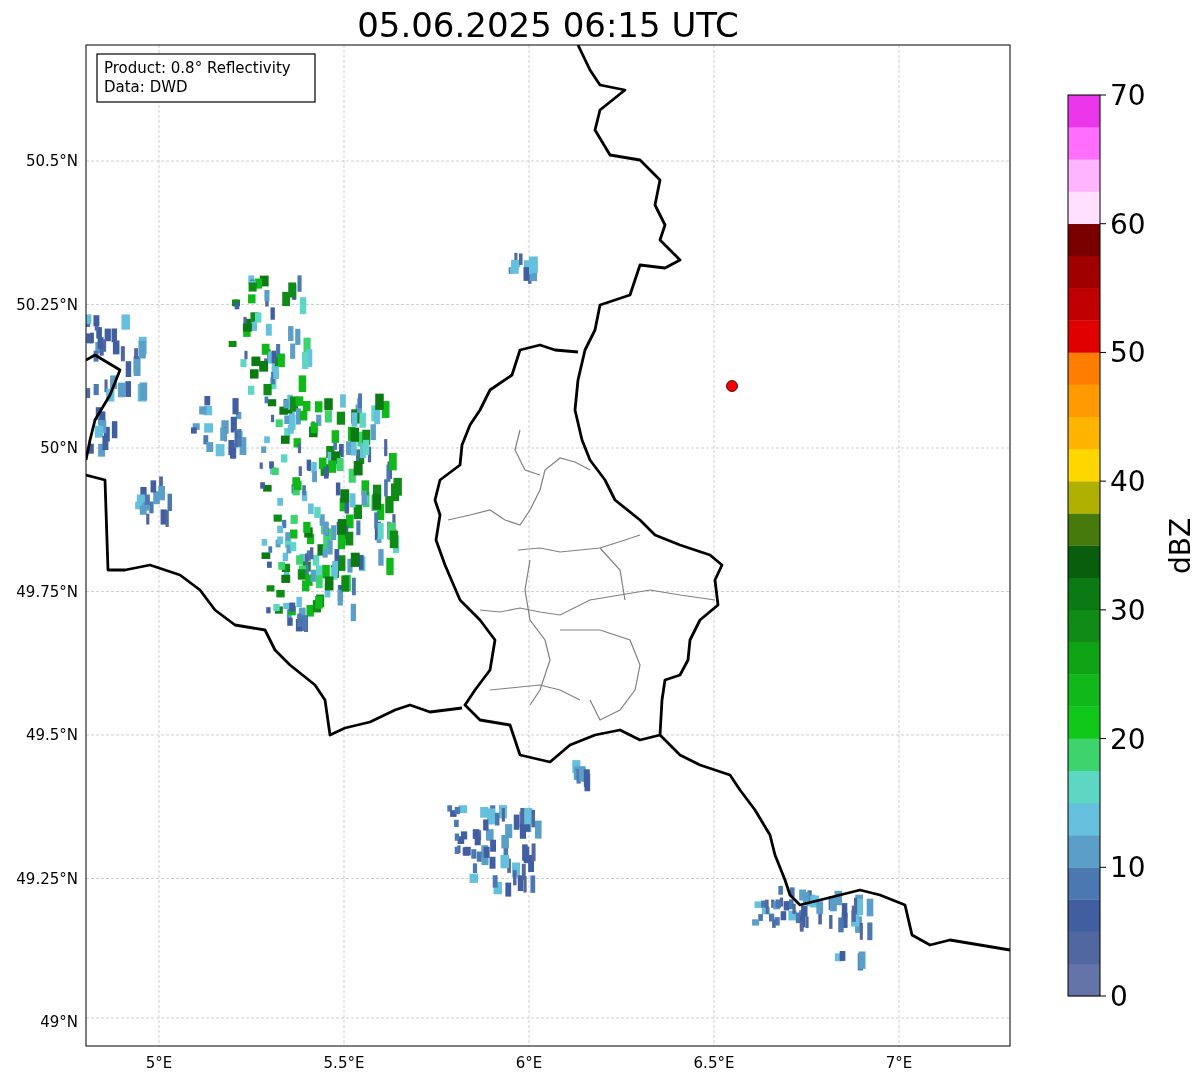 This screenshot has height=1081, width=1202. I want to click on latitude-label: 50°N, so click(59, 448).